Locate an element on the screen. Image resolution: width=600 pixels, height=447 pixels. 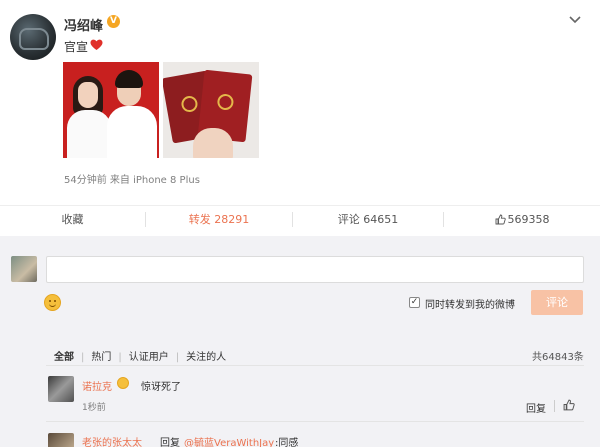
tab-all: 全部 is located at coordinates (64, 355).